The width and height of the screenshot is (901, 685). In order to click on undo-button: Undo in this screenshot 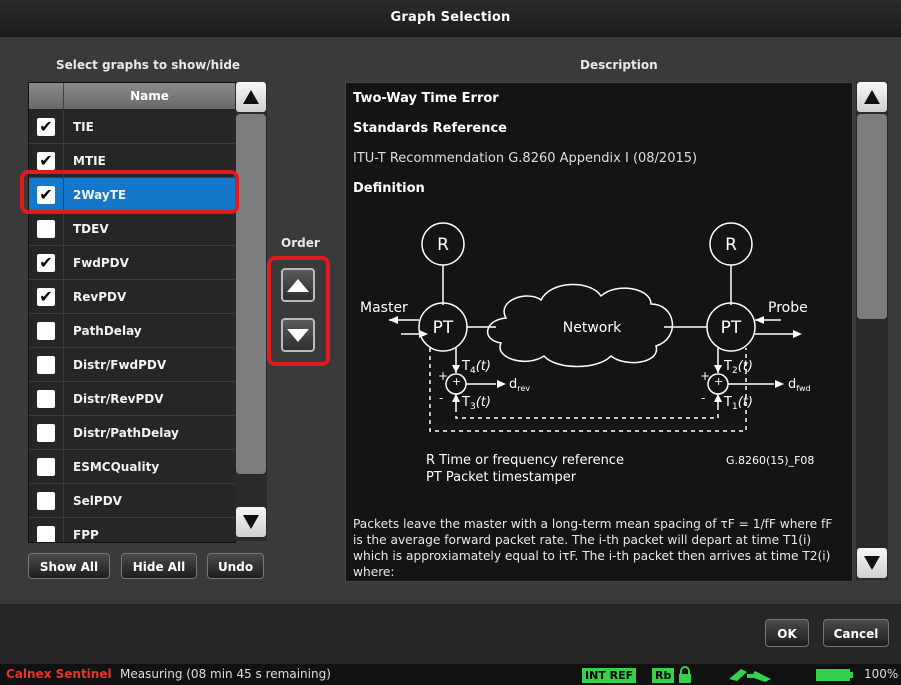, I will do `click(235, 566)`.